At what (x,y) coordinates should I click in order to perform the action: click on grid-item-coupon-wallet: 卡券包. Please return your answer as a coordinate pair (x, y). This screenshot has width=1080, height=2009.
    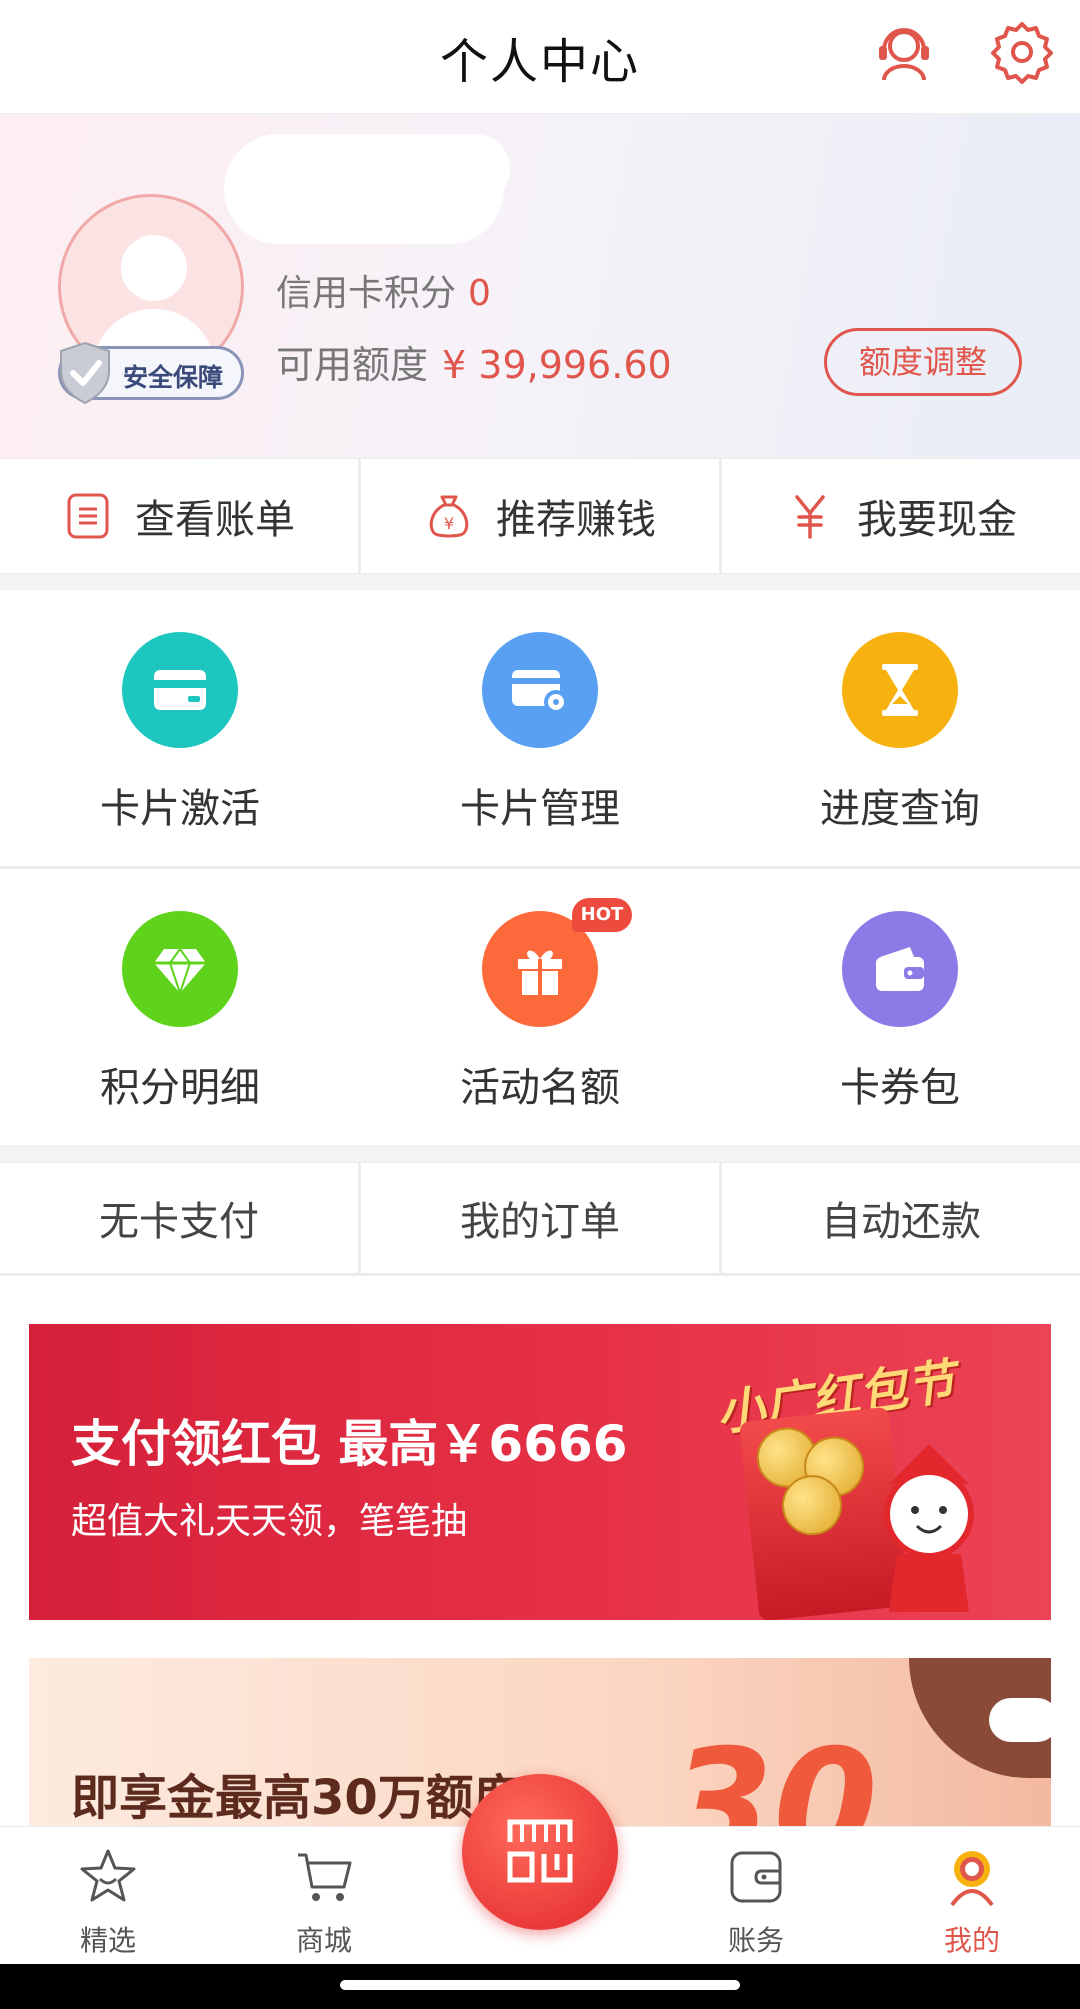
    Looking at the image, I should click on (900, 1007).